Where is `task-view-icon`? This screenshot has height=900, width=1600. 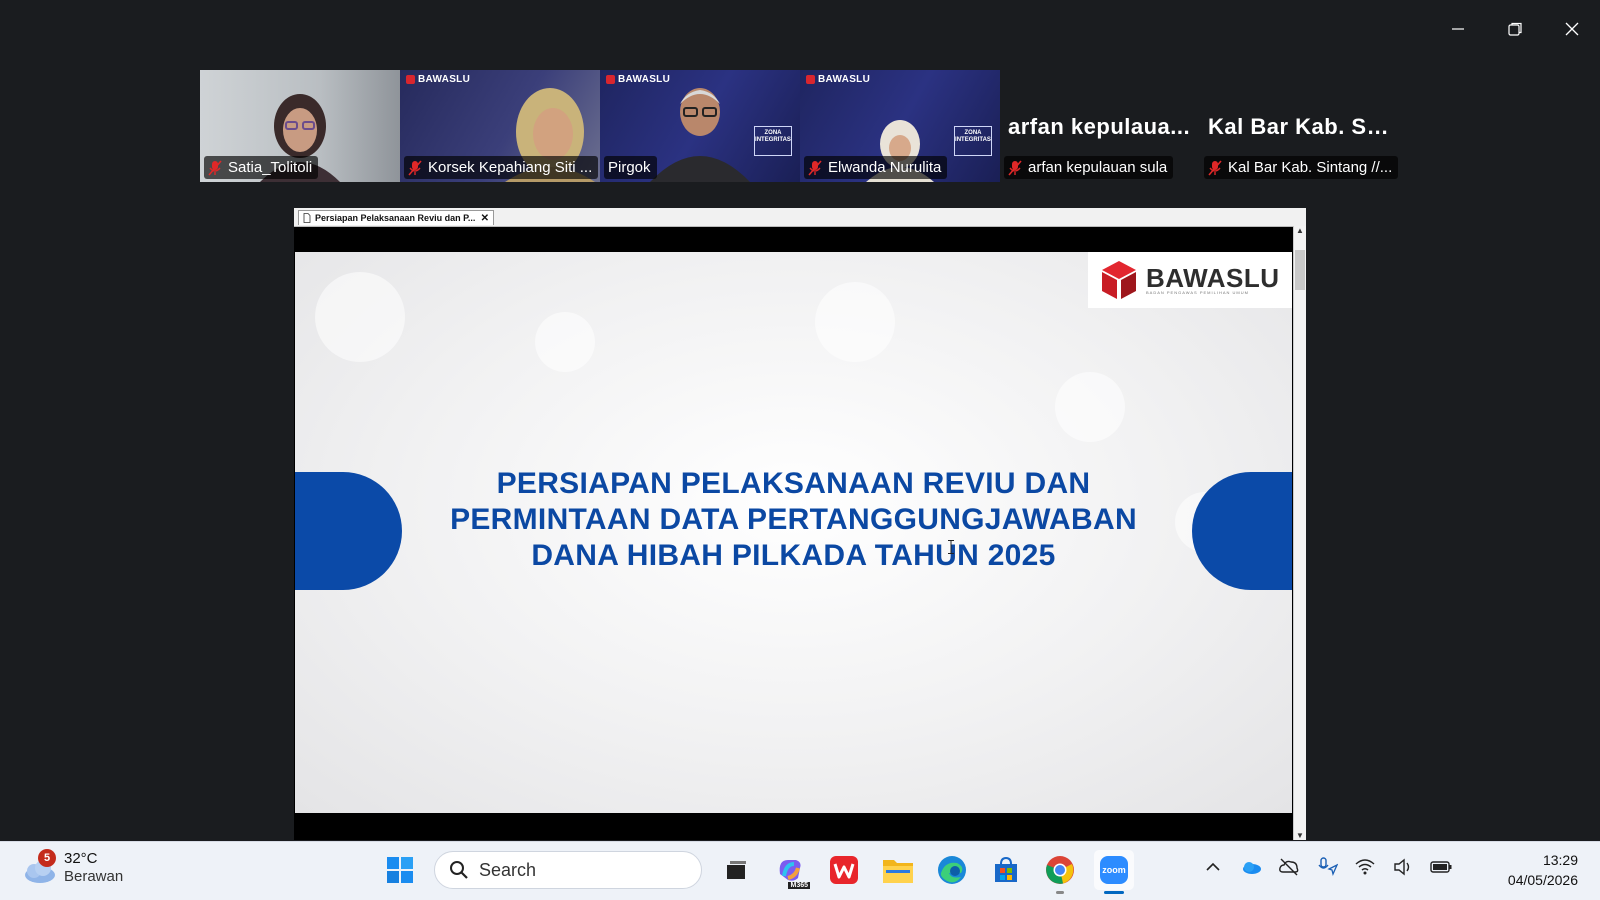
task-view-icon is located at coordinates (736, 870).